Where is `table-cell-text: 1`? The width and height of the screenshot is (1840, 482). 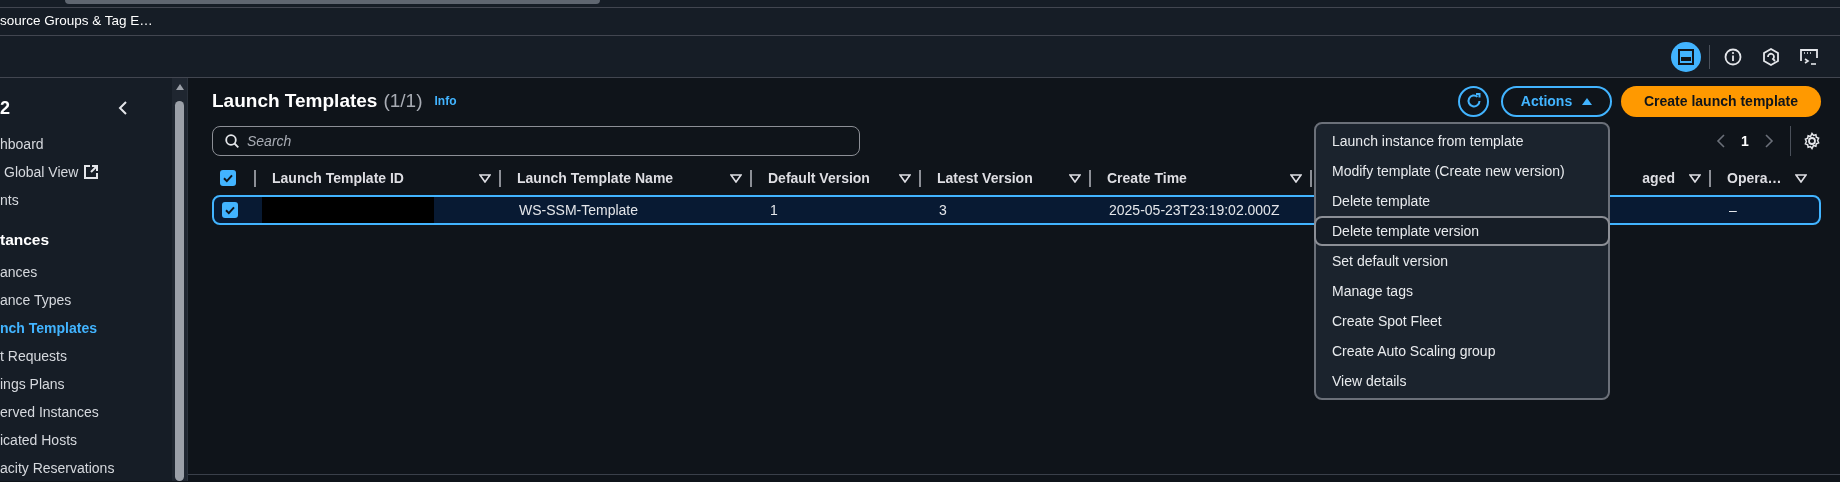
table-cell-text: 1 is located at coordinates (774, 210).